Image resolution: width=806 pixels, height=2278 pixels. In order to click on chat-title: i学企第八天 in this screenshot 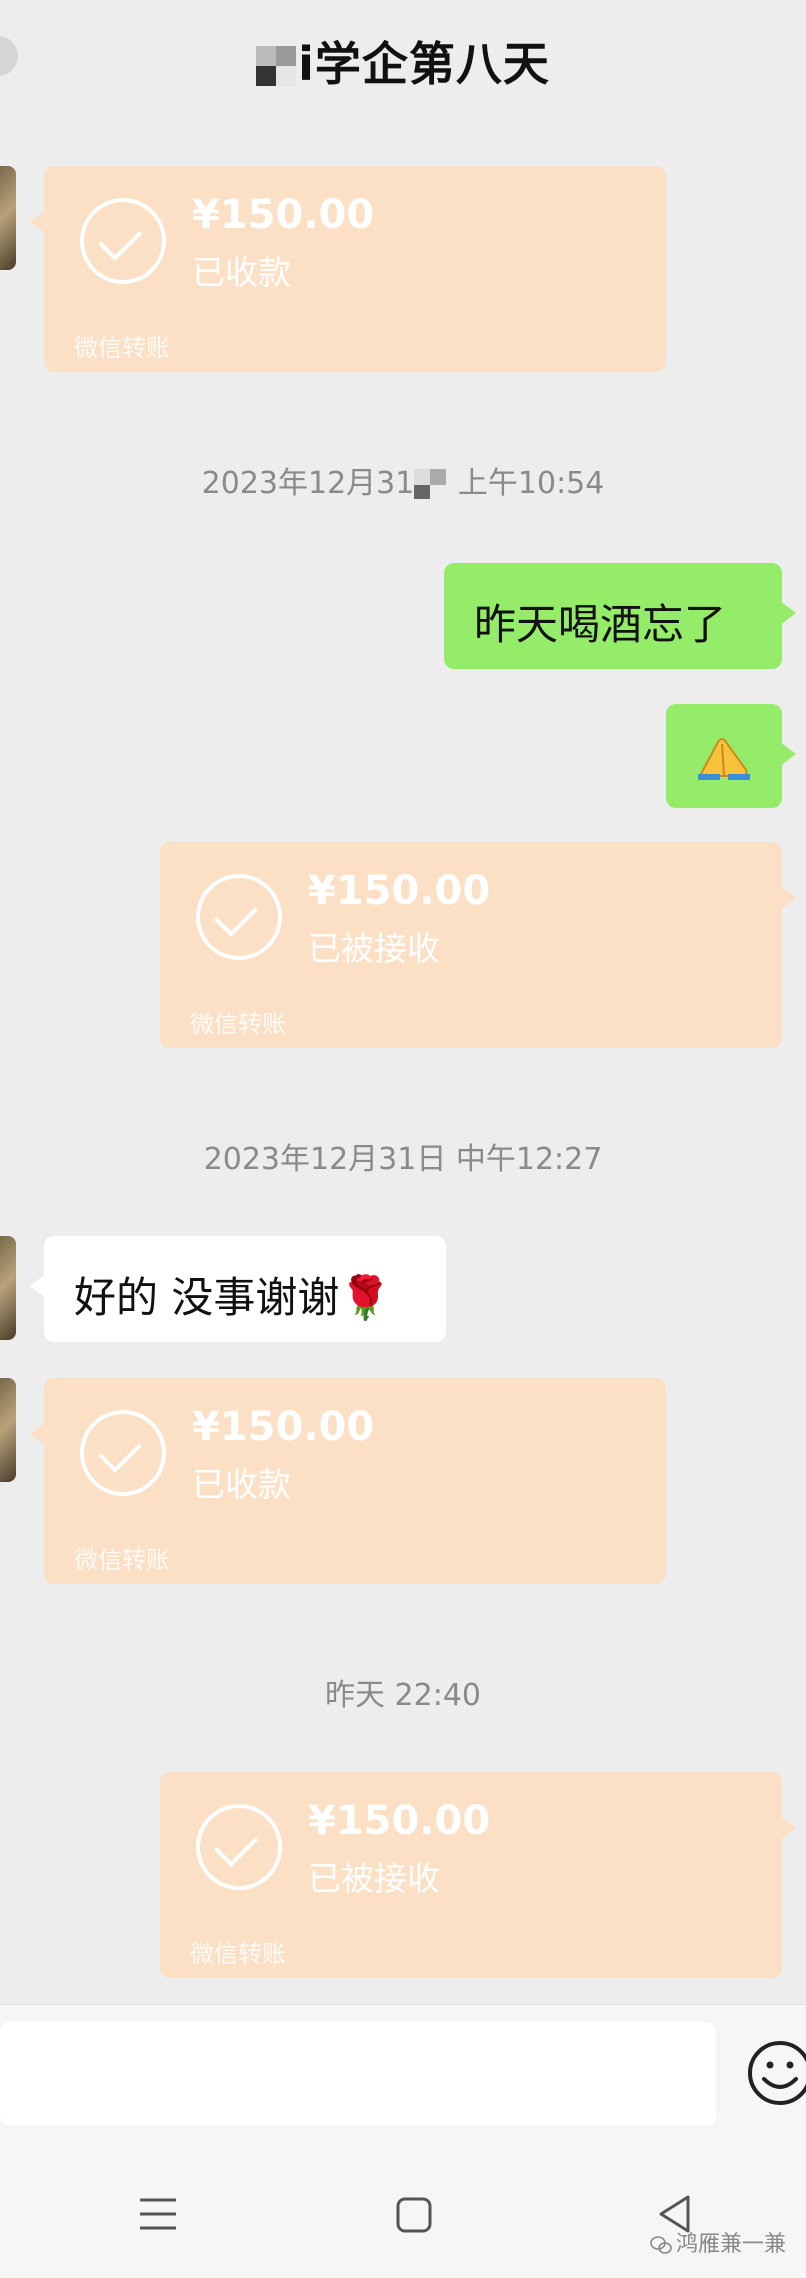, I will do `click(403, 61)`.